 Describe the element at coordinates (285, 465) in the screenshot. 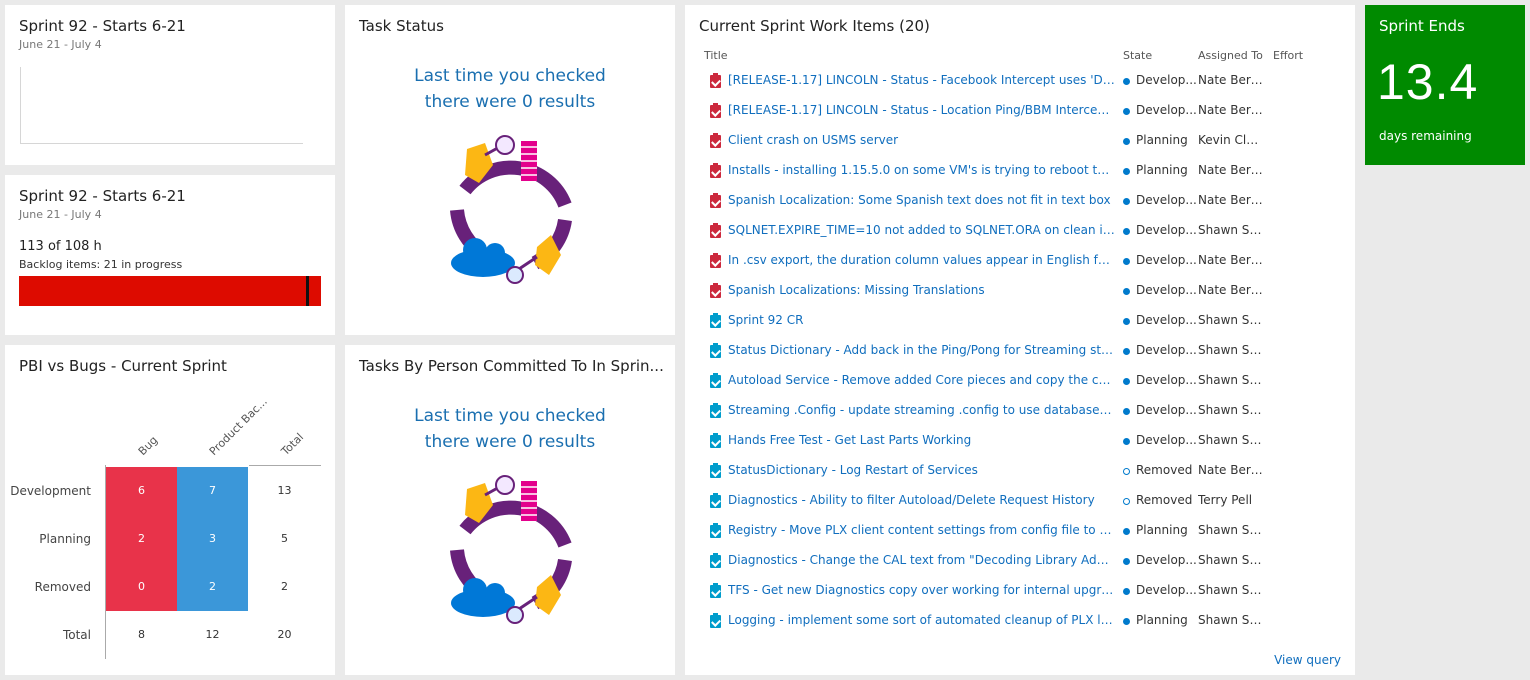

I see `matrix-axis-horizontal` at that location.